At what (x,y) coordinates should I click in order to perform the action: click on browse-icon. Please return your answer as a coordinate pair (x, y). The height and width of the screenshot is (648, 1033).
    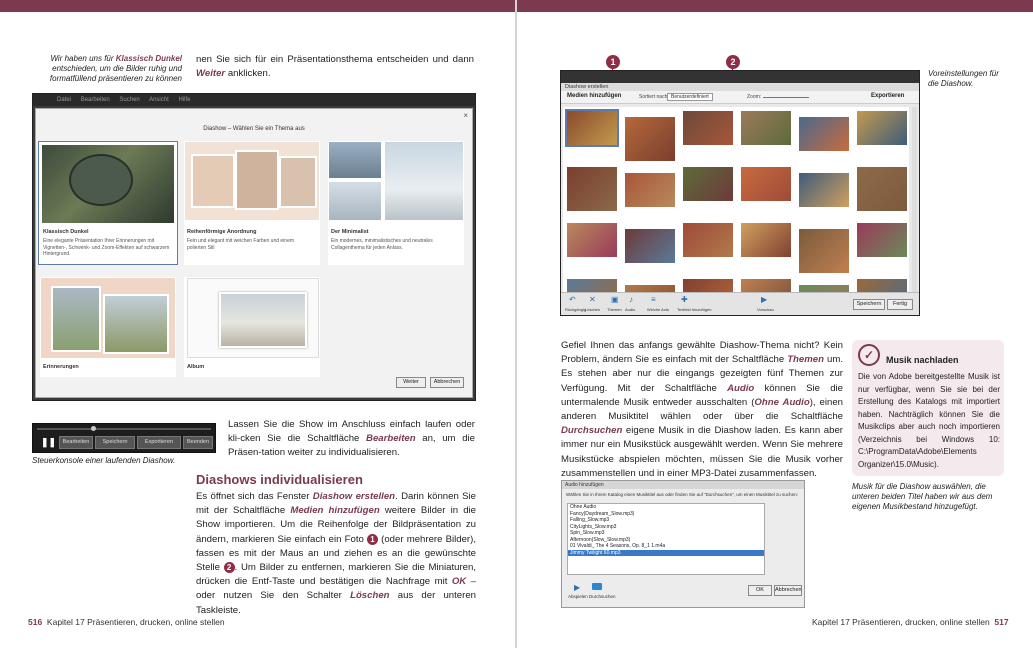
    Looking at the image, I should click on (597, 586).